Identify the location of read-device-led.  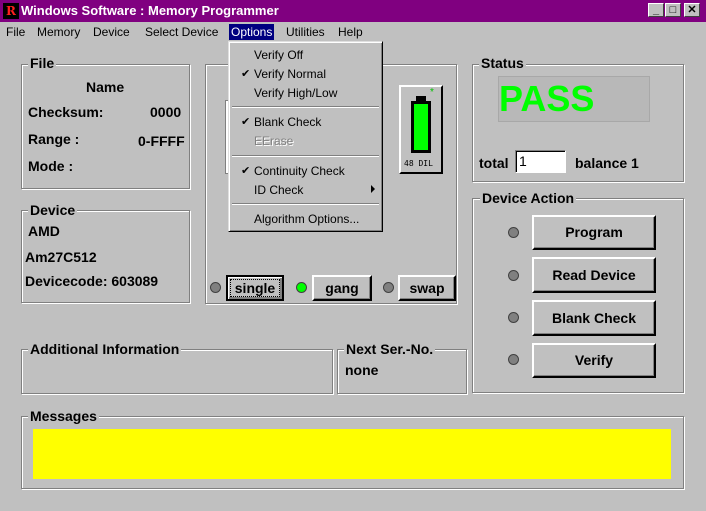
(513, 275).